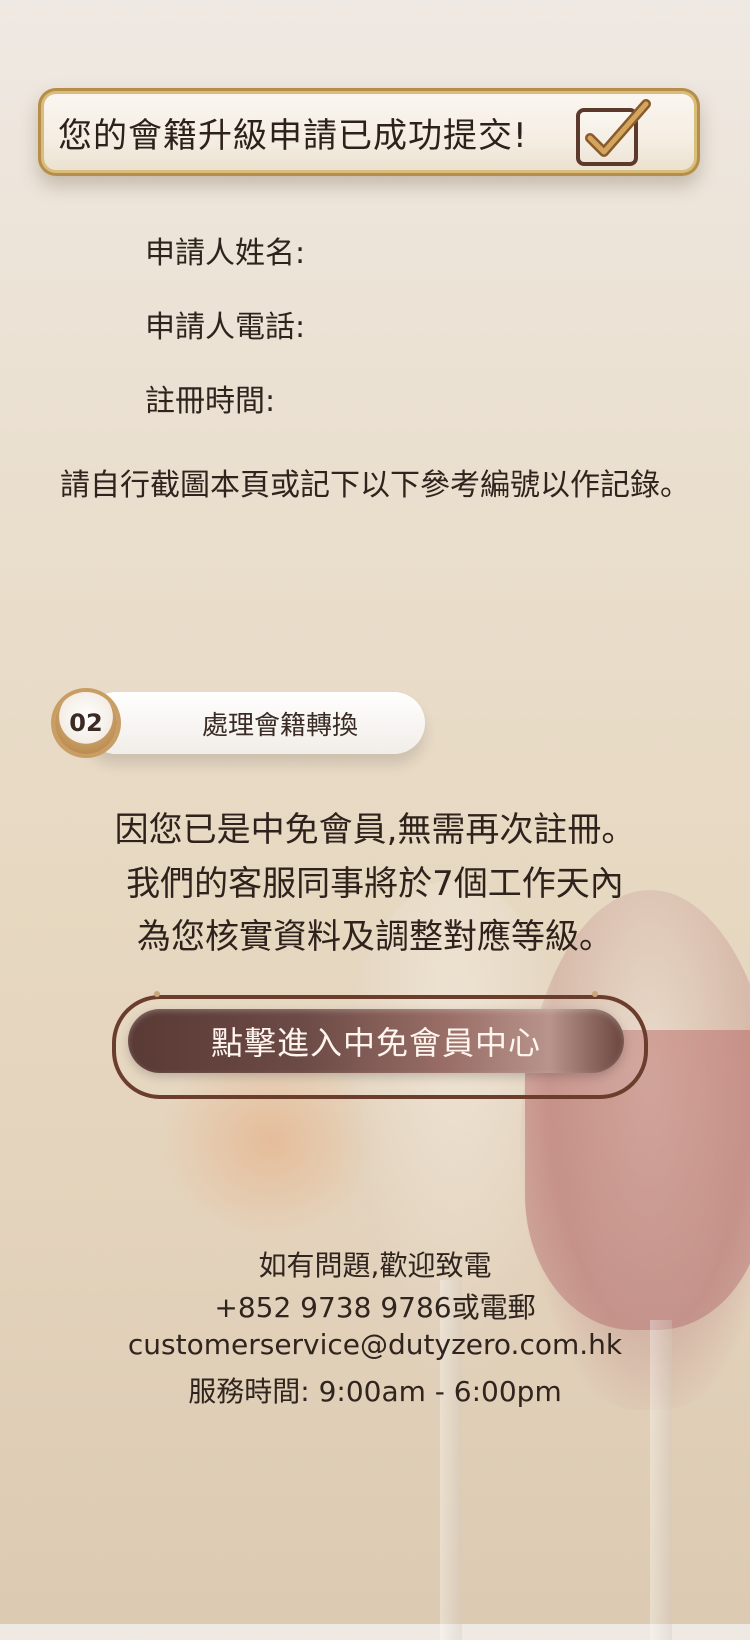 The image size is (750, 1640). I want to click on message-line-3: 為您核實資料及調整對應等級。, so click(375, 937).